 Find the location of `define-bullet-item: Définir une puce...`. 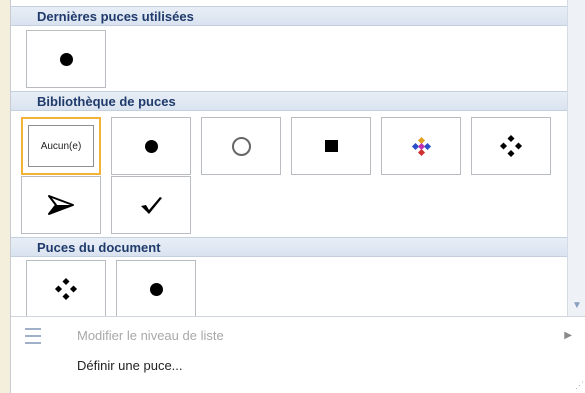

define-bullet-item: Définir une puce... is located at coordinates (298, 367).